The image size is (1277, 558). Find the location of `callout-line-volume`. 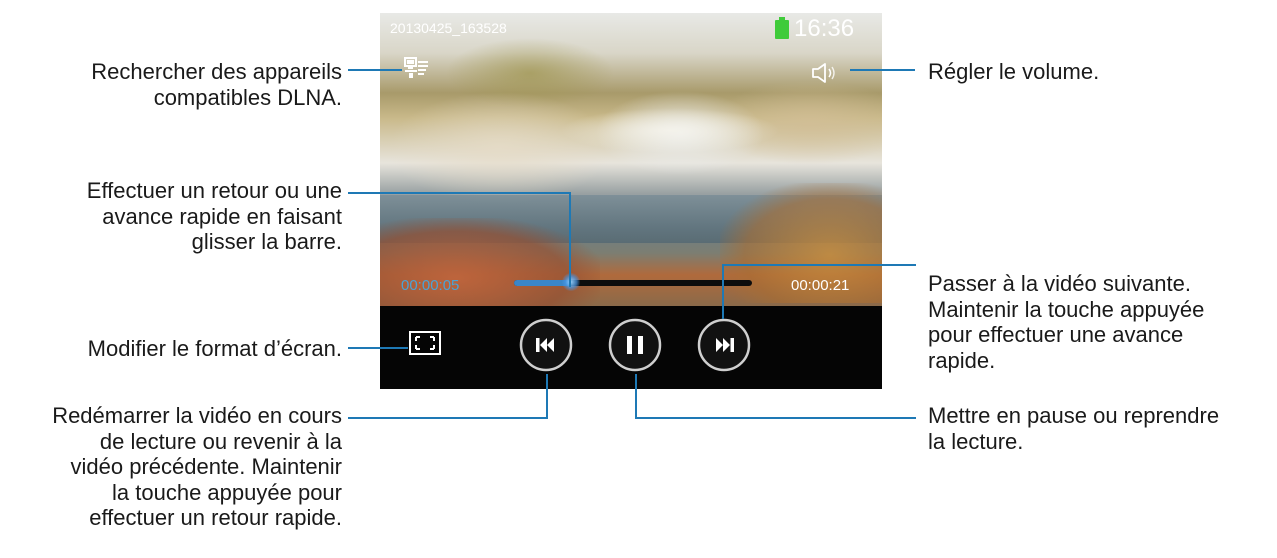

callout-line-volume is located at coordinates (882, 70).